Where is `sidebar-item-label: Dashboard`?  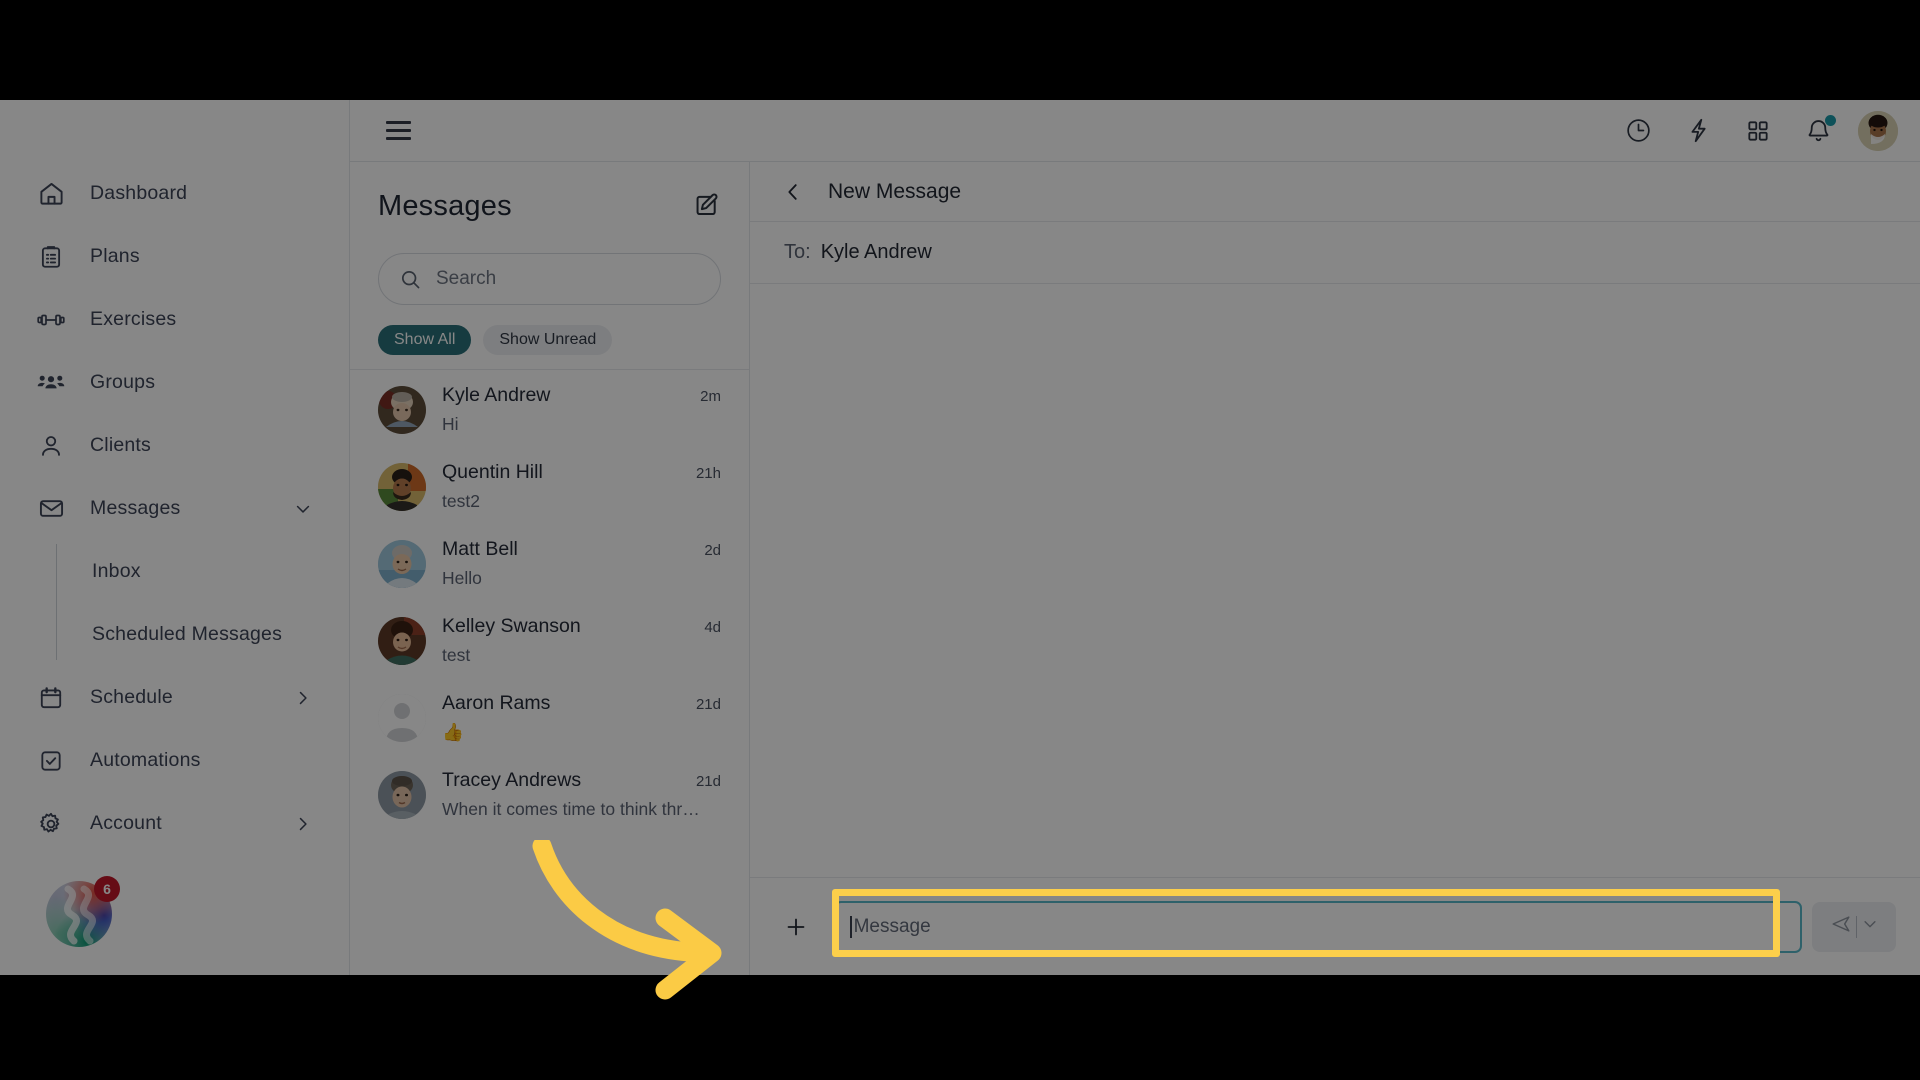 sidebar-item-label: Dashboard is located at coordinates (139, 193).